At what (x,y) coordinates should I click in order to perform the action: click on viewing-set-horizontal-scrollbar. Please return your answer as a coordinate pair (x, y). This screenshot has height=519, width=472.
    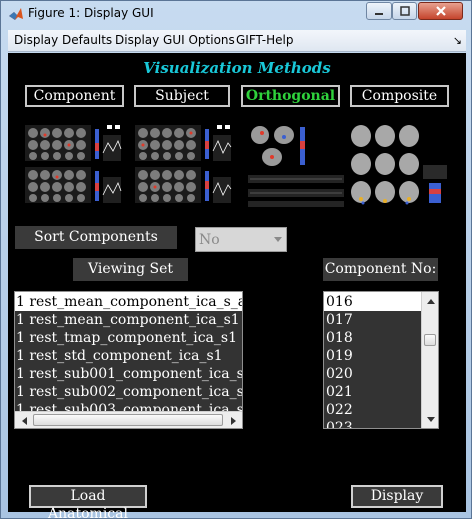
    Looking at the image, I should click on (128, 419).